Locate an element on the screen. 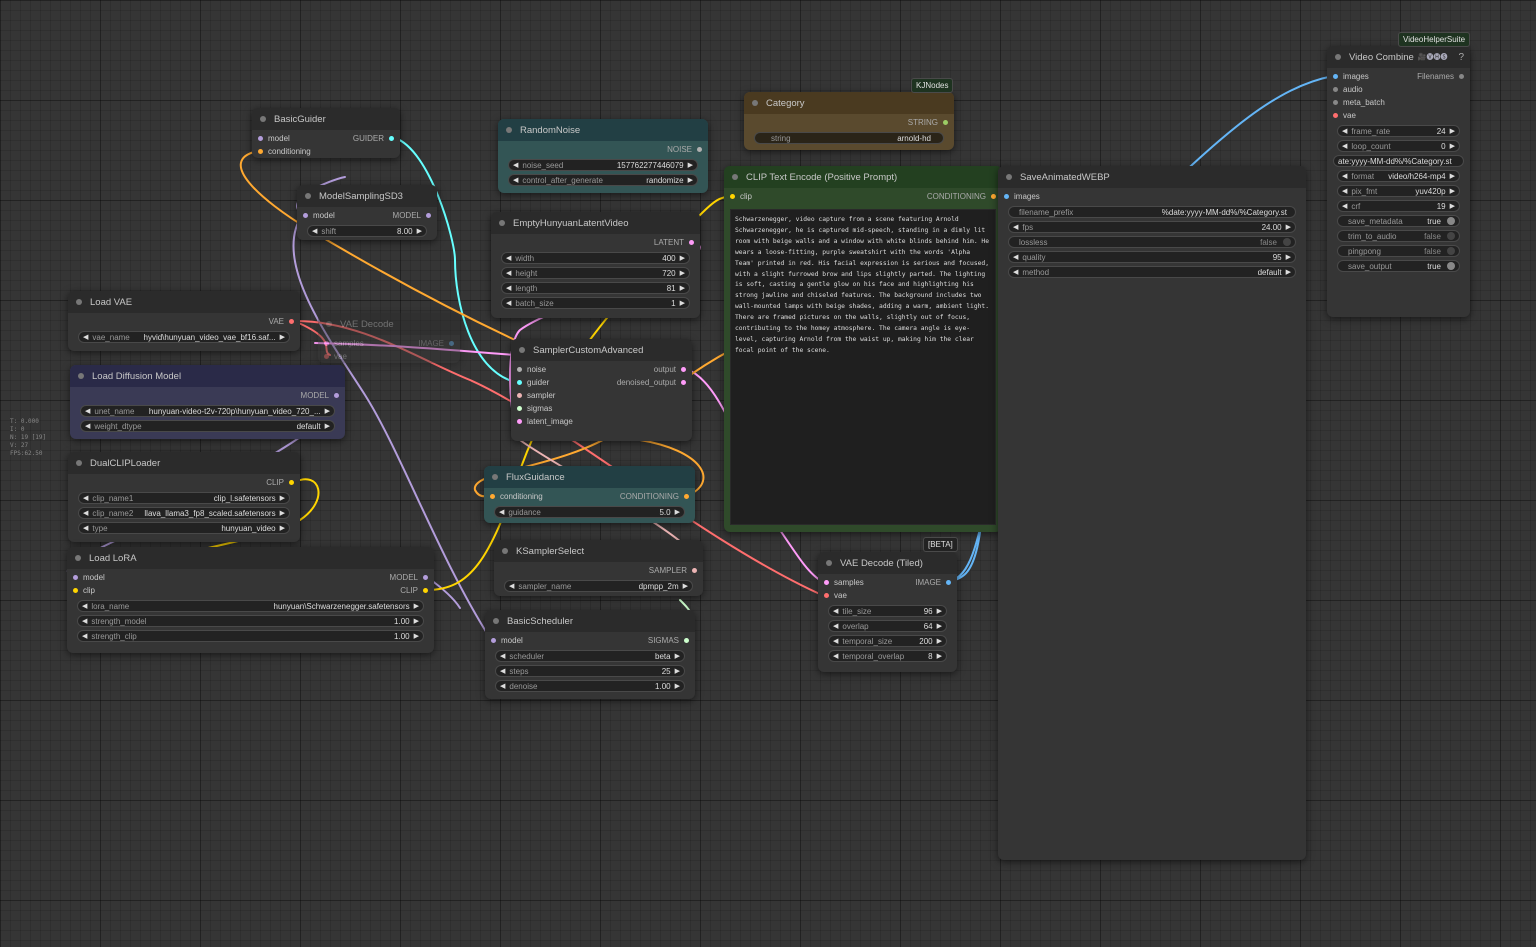  pingpong-toggle: pingpong false is located at coordinates (1398, 251).